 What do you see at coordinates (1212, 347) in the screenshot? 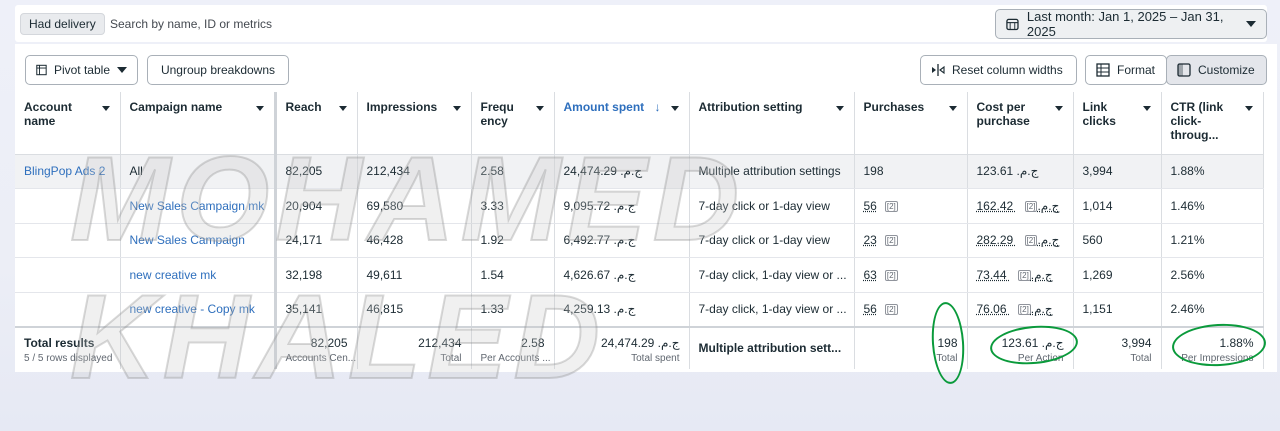
I see `total-ctr: 1.88% Per Impressions` at bounding box center [1212, 347].